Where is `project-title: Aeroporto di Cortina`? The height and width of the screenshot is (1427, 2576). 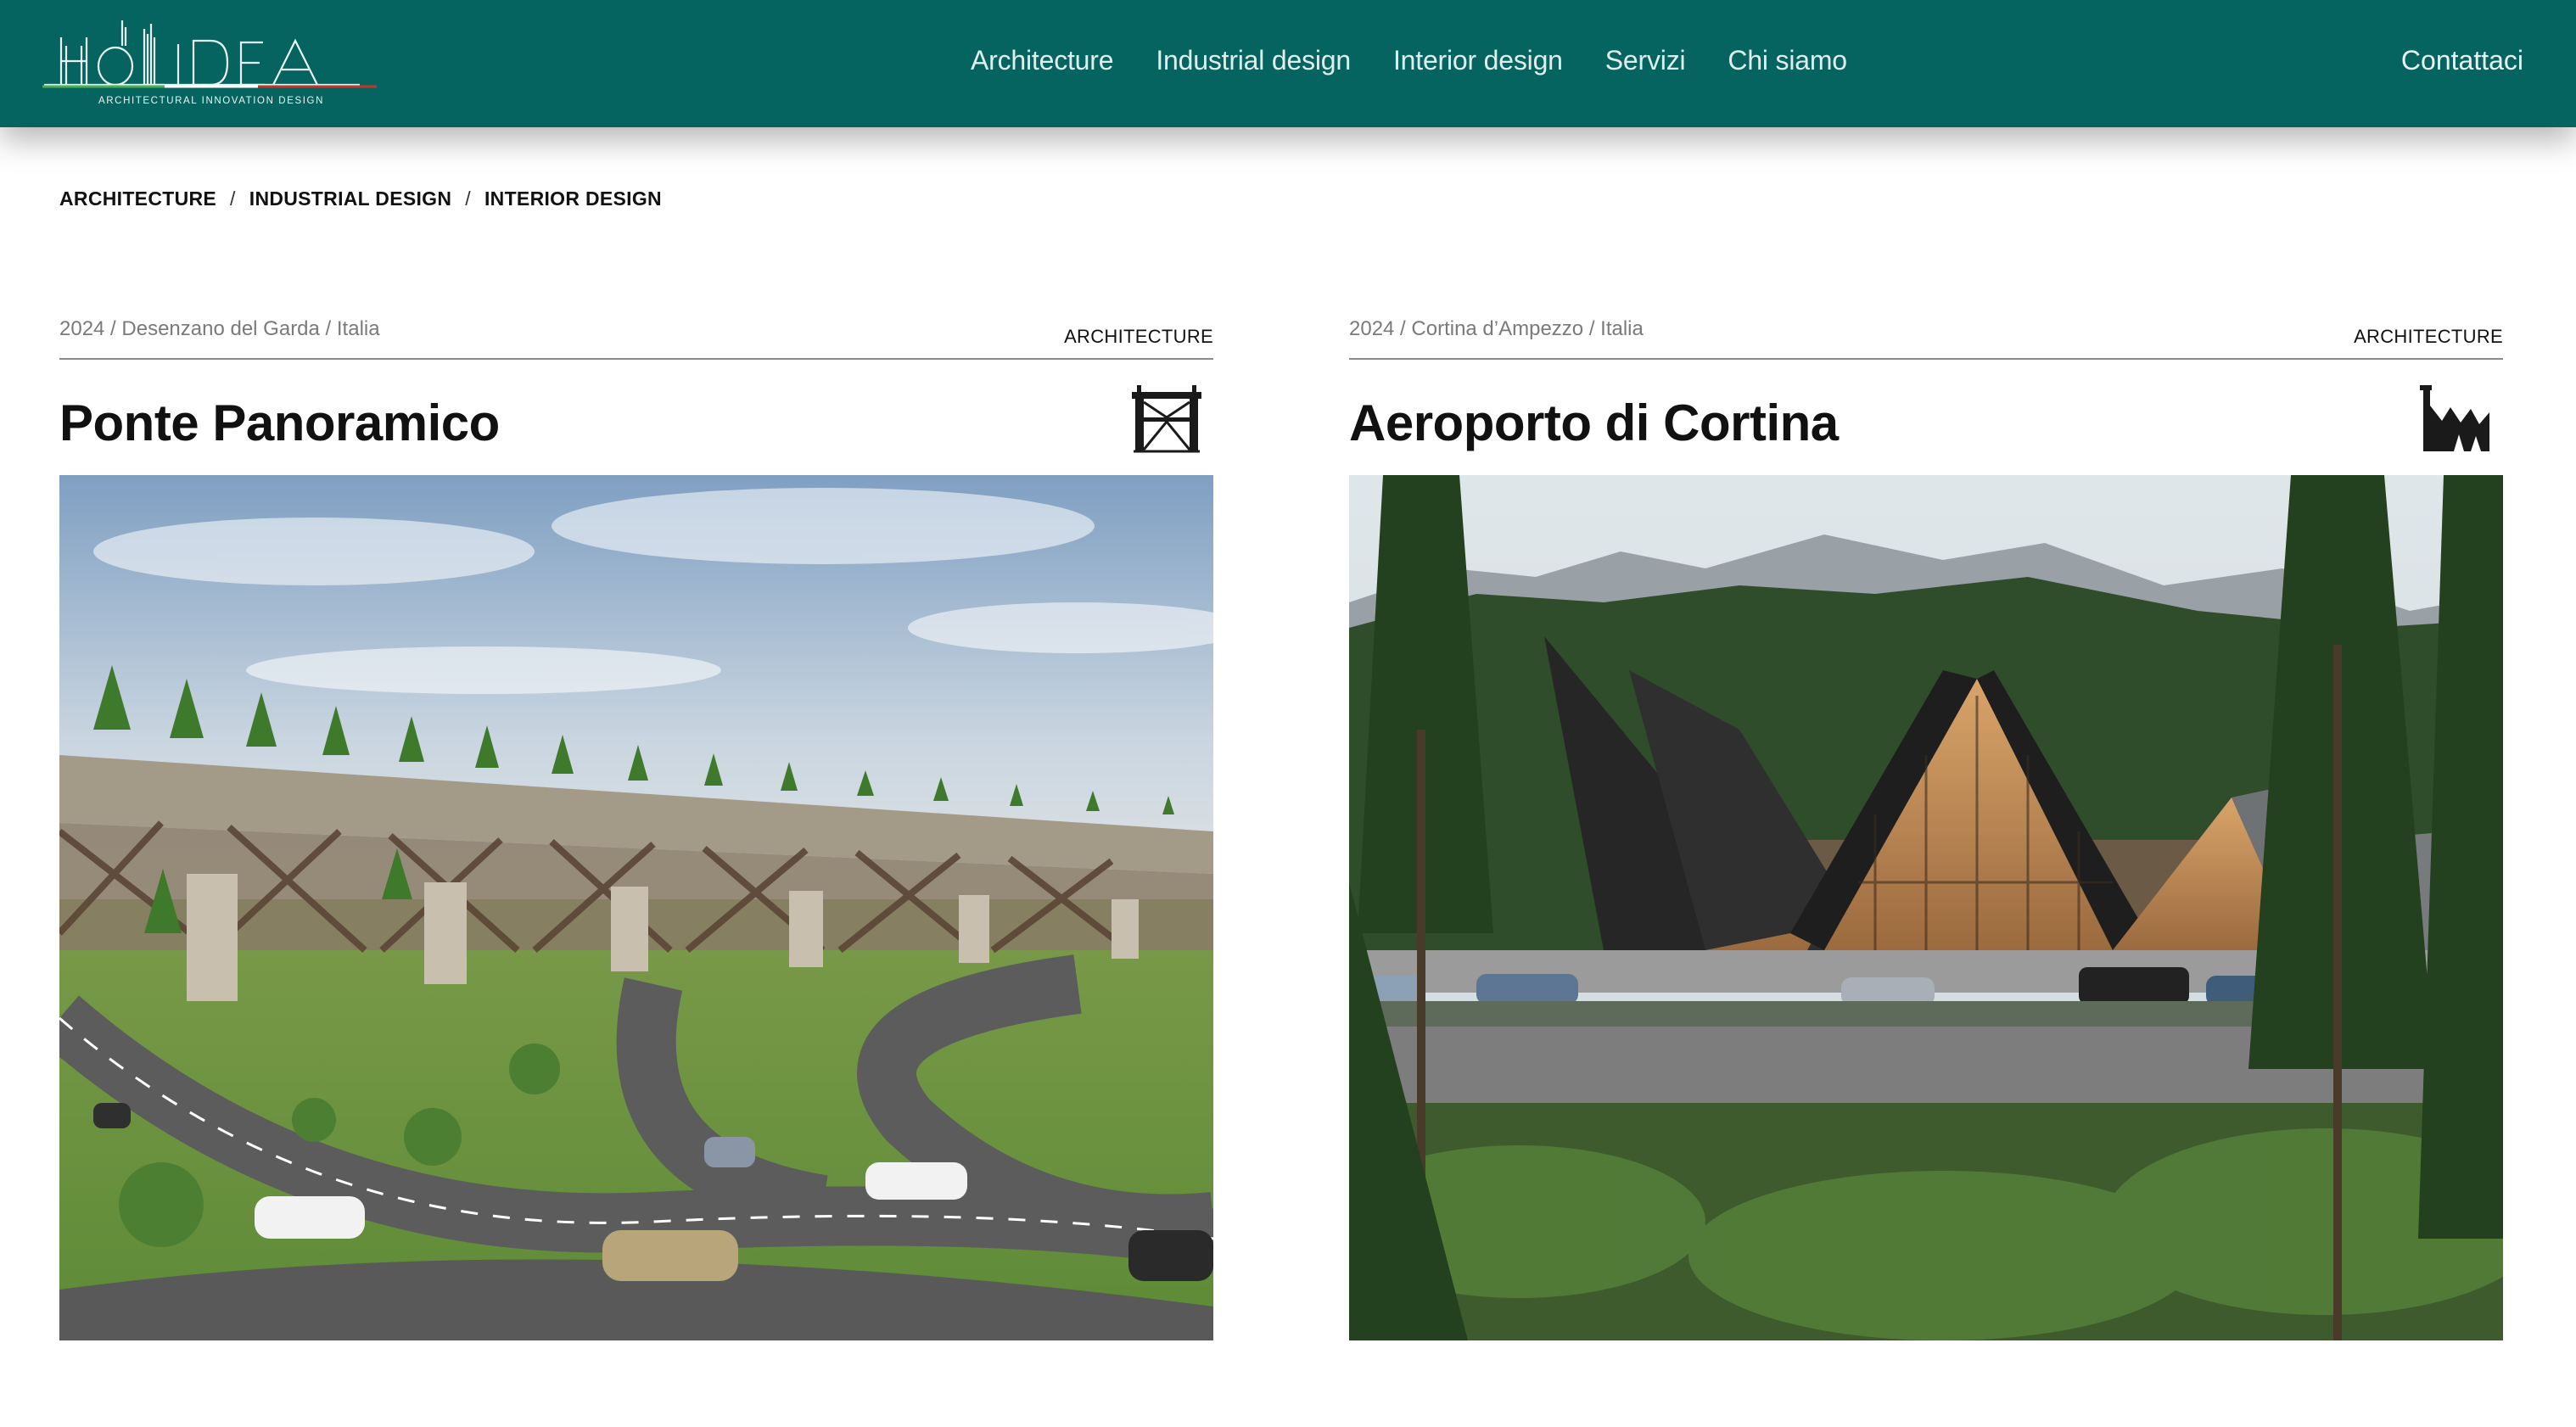
project-title: Aeroporto di Cortina is located at coordinates (1594, 423).